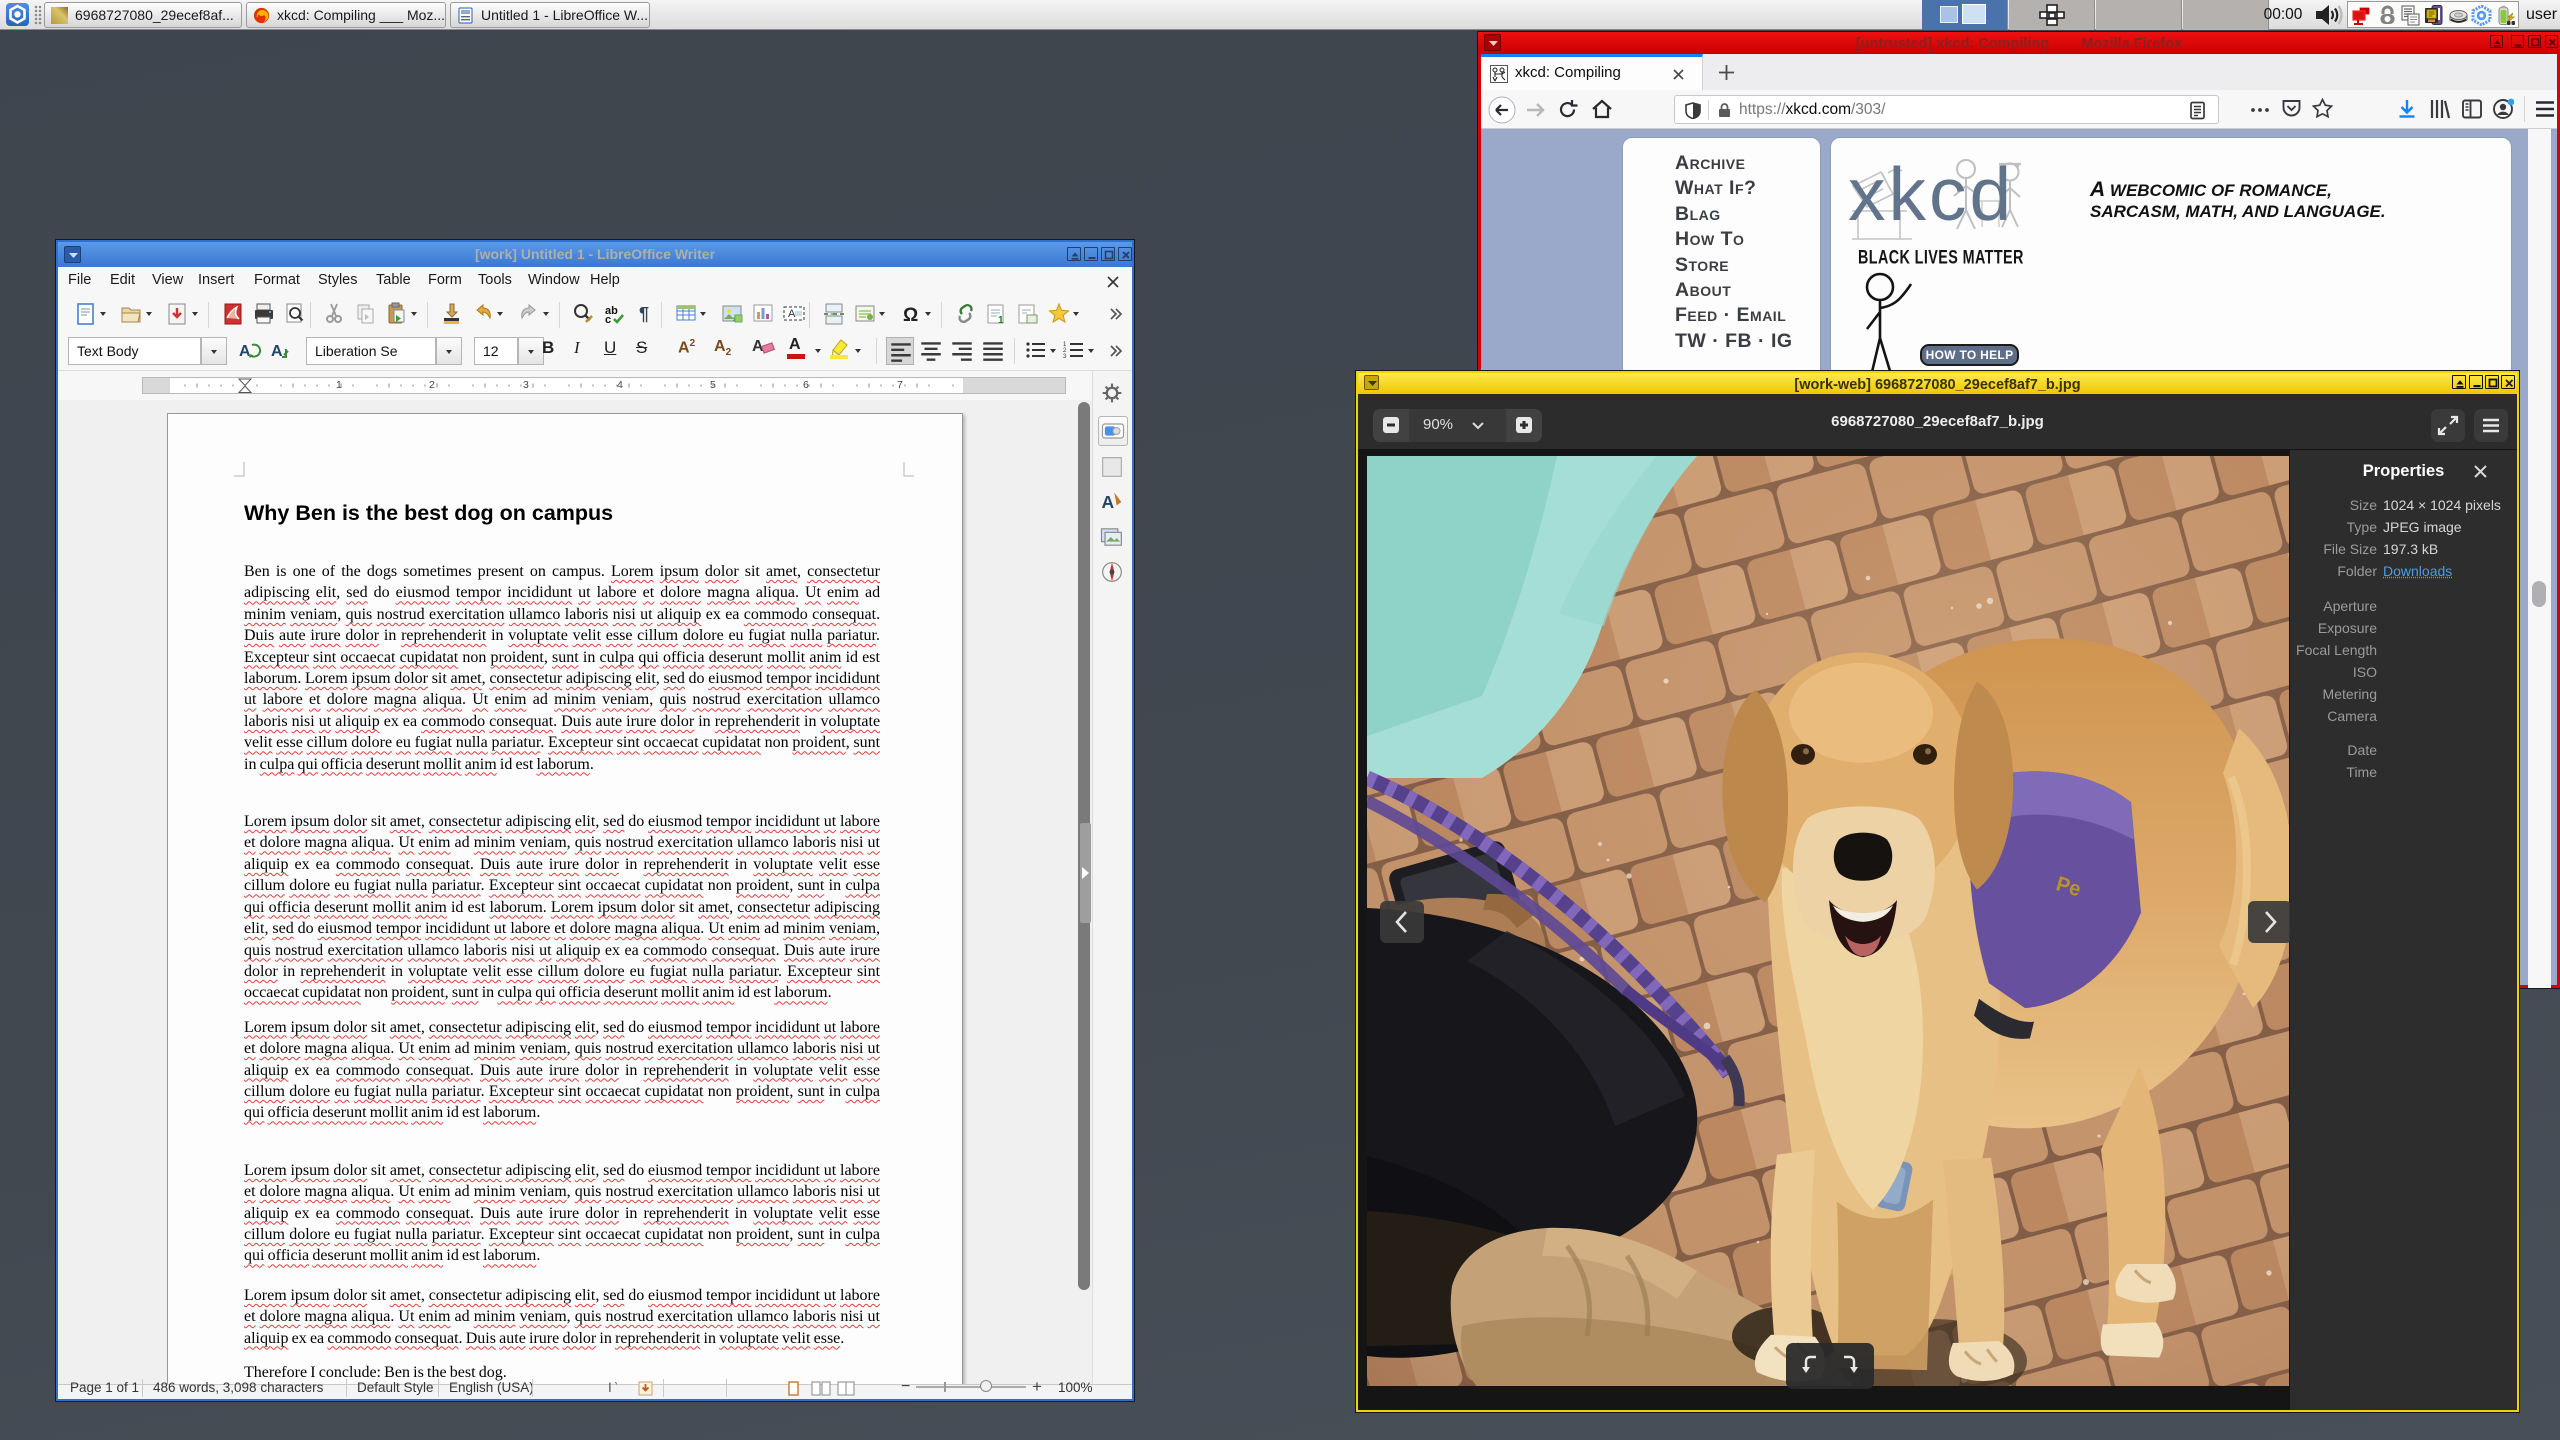 The width and height of the screenshot is (2560, 1440). What do you see at coordinates (910, 315) in the screenshot?
I see `svg-text: Ω` at bounding box center [910, 315].